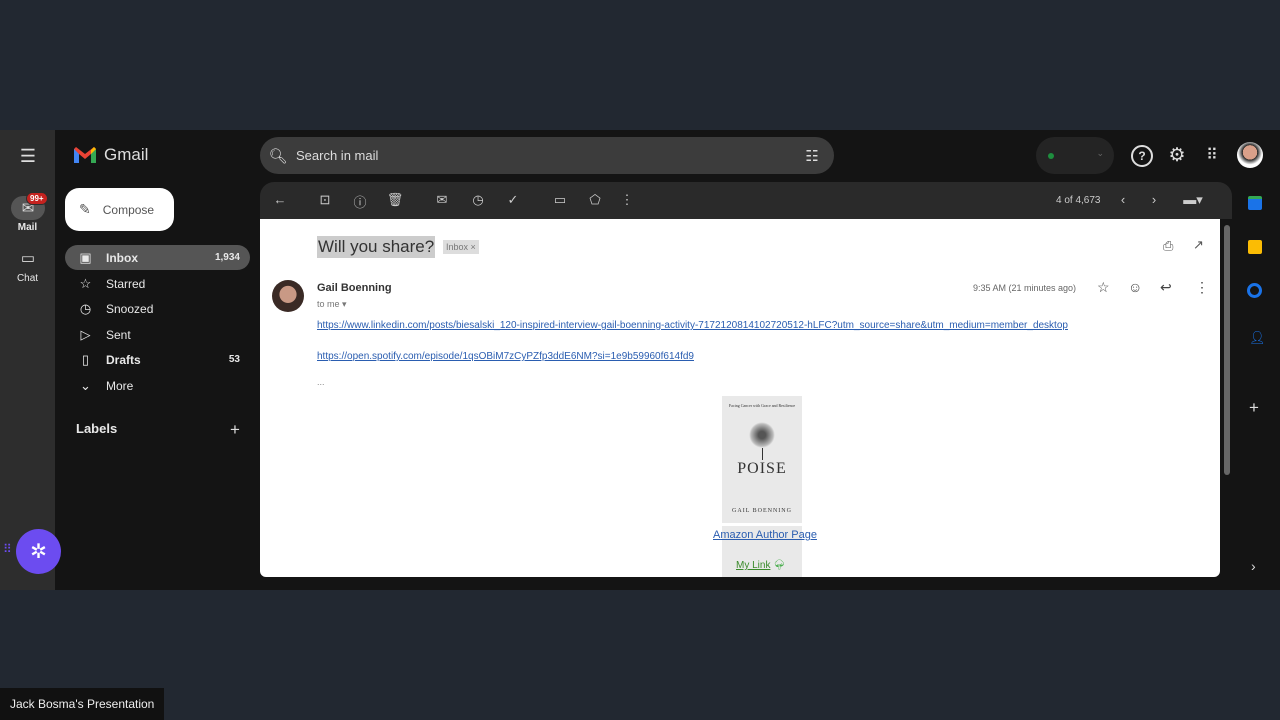 Image resolution: width=1280 pixels, height=720 pixels. I want to click on scrollbar, so click(1227, 350).